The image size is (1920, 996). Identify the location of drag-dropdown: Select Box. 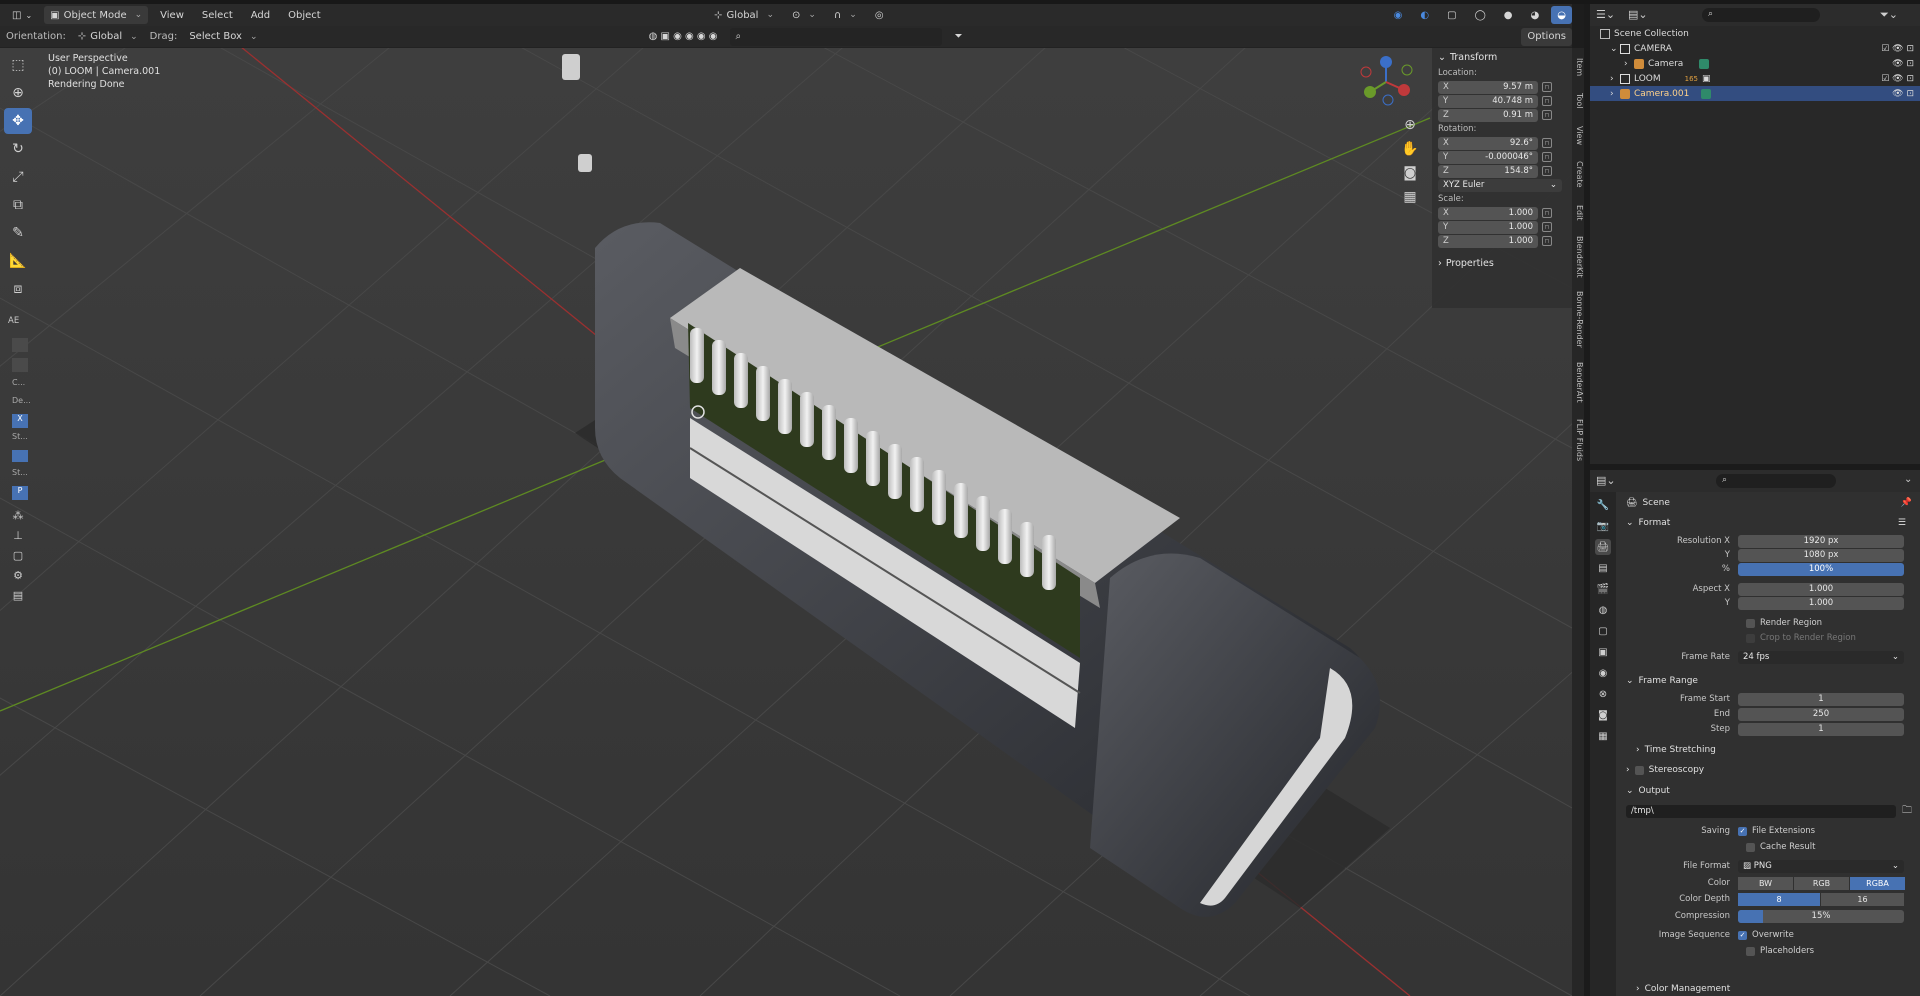
(223, 37).